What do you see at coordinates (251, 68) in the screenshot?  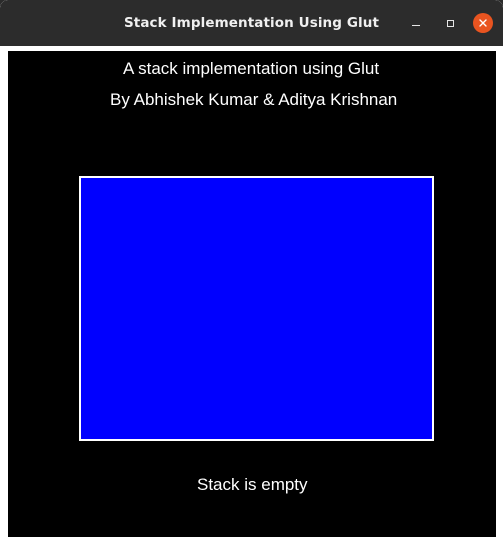 I see `heading-title: A stack implementation using Glut` at bounding box center [251, 68].